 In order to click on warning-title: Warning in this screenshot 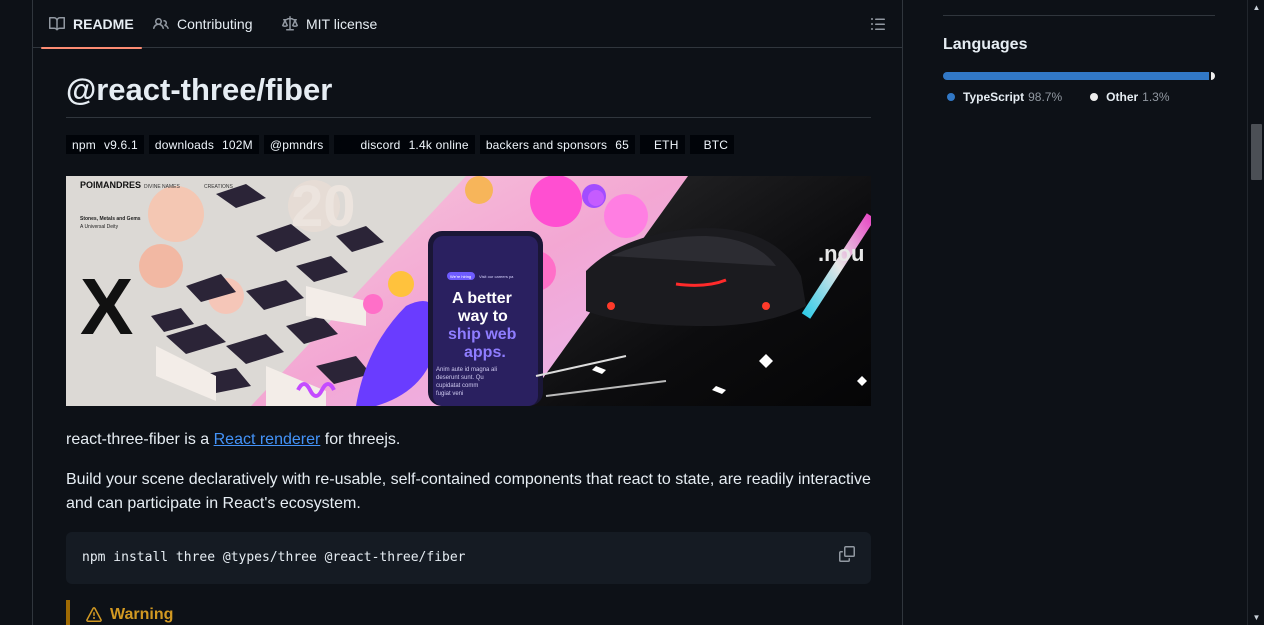, I will do `click(129, 615)`.